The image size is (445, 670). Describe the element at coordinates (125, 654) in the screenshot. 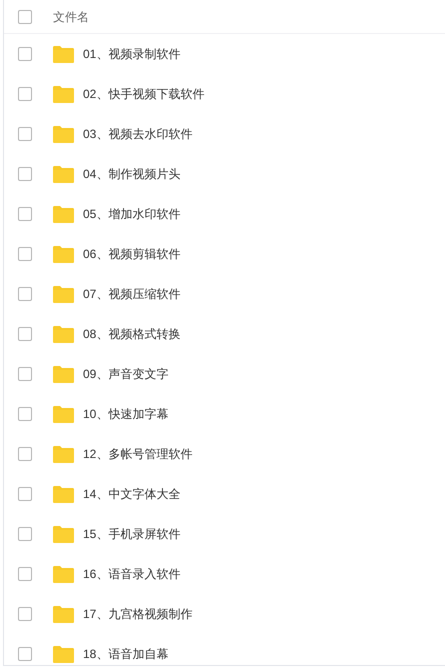

I see `file-name: 18、语音加自幕` at that location.